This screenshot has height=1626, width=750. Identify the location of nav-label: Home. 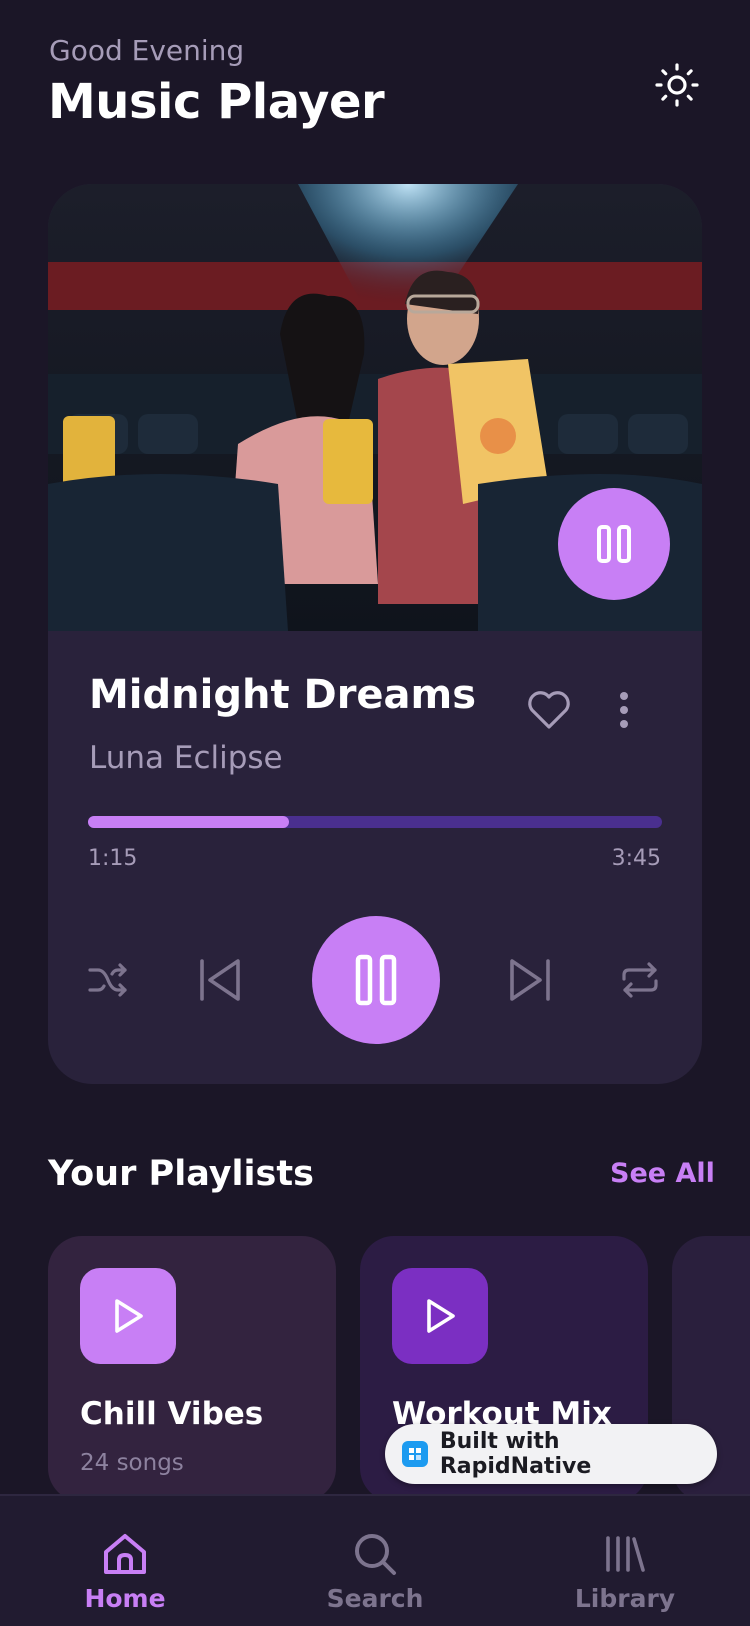
(125, 1598).